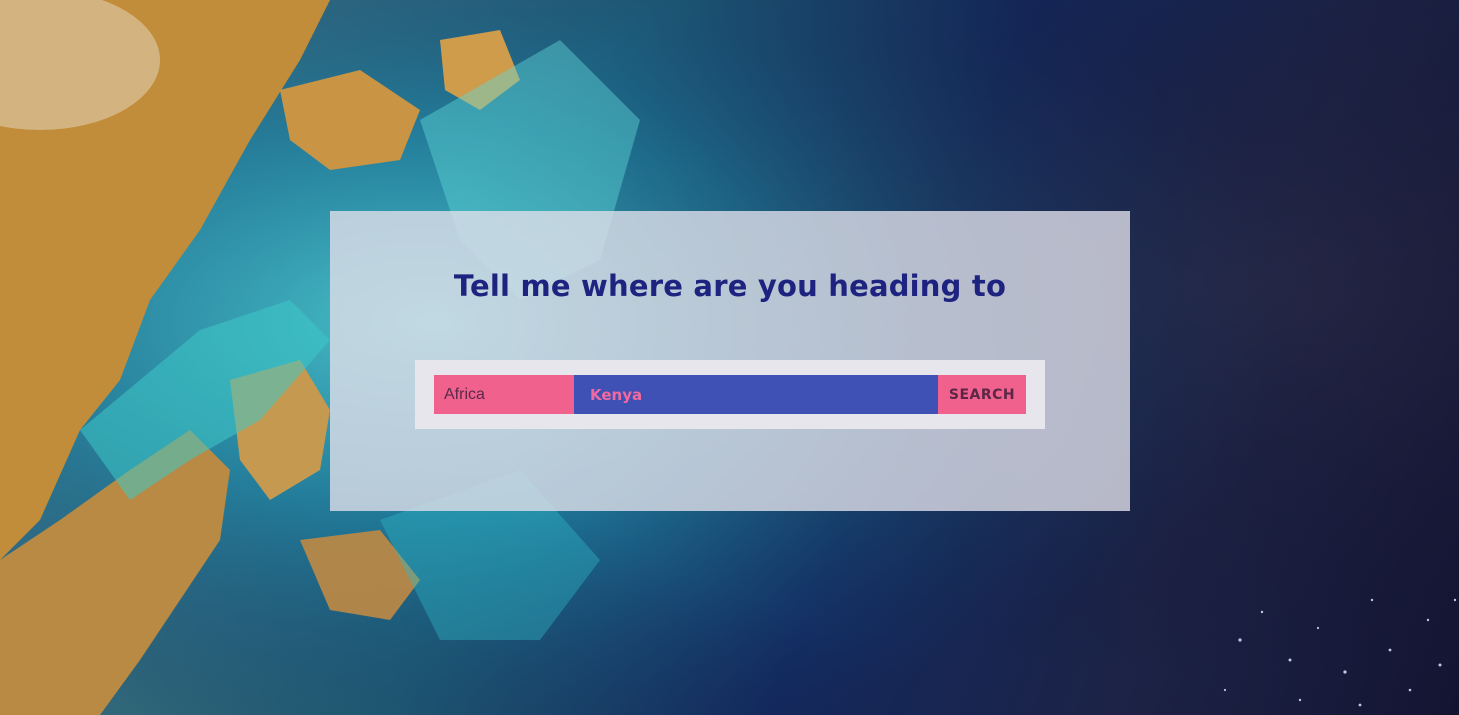  I want to click on region-select: Africa, so click(504, 394).